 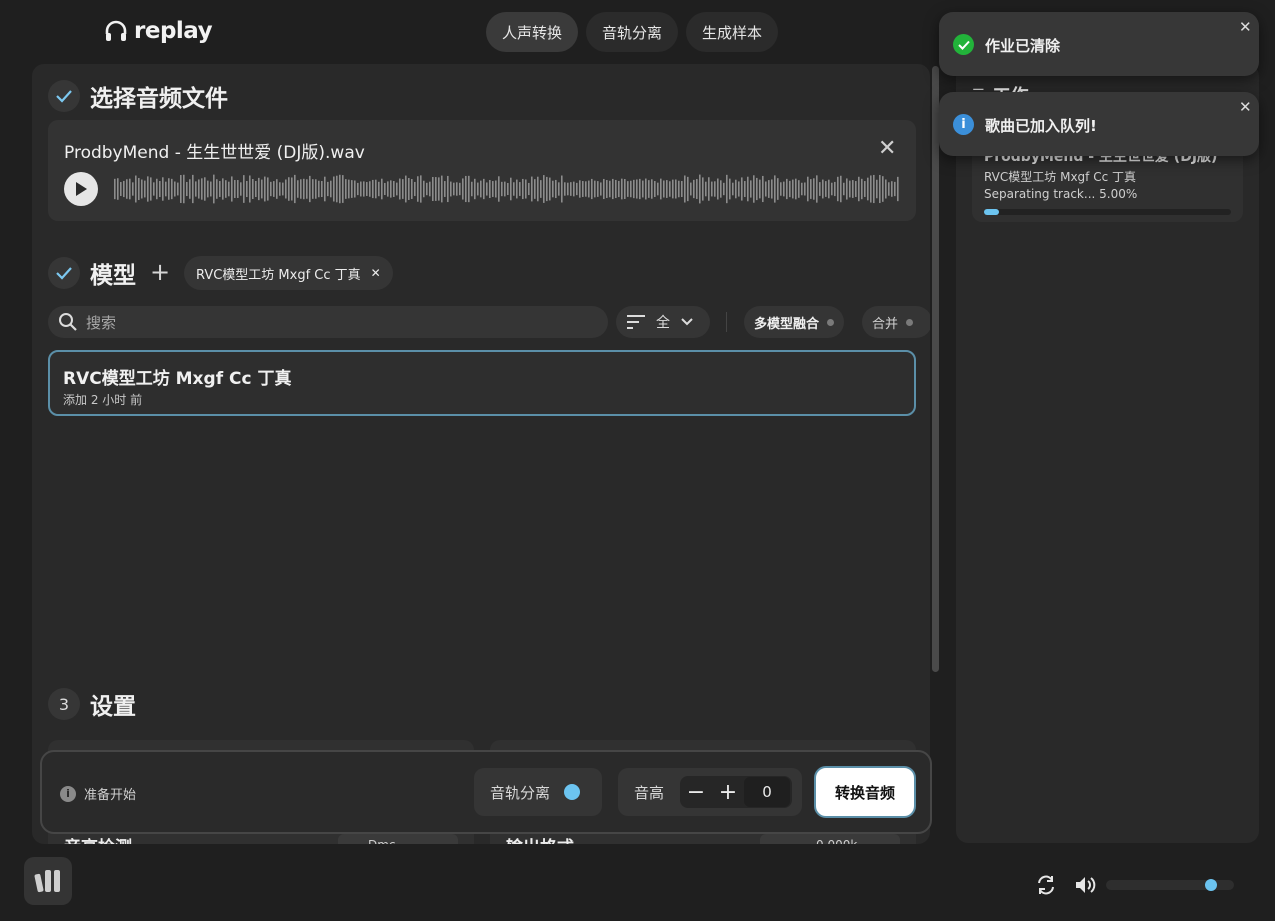 What do you see at coordinates (214, 153) in the screenshot?
I see `audio-file-name: ProdbyMend - 生生世世爱 (DJ版).wav` at bounding box center [214, 153].